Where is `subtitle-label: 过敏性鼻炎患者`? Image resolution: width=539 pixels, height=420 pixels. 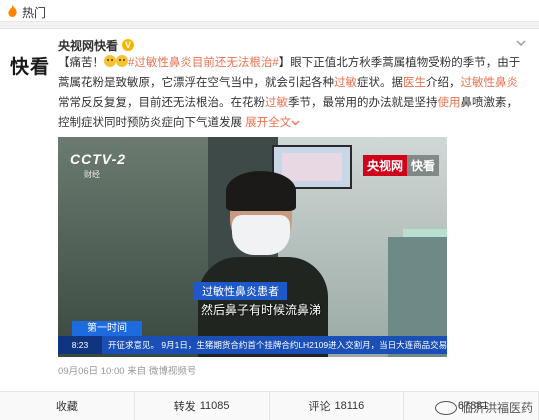
subtitle-label: 过敏性鼻炎患者 is located at coordinates (240, 291).